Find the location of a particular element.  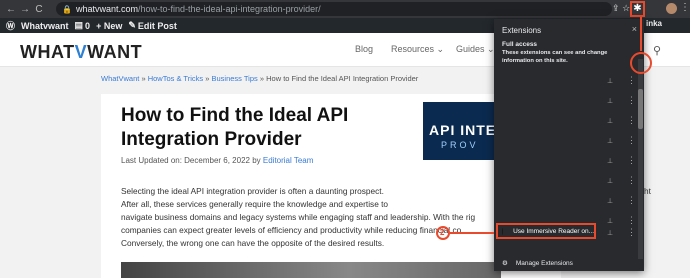

full-access-heading: Full access is located at coordinates (520, 44).